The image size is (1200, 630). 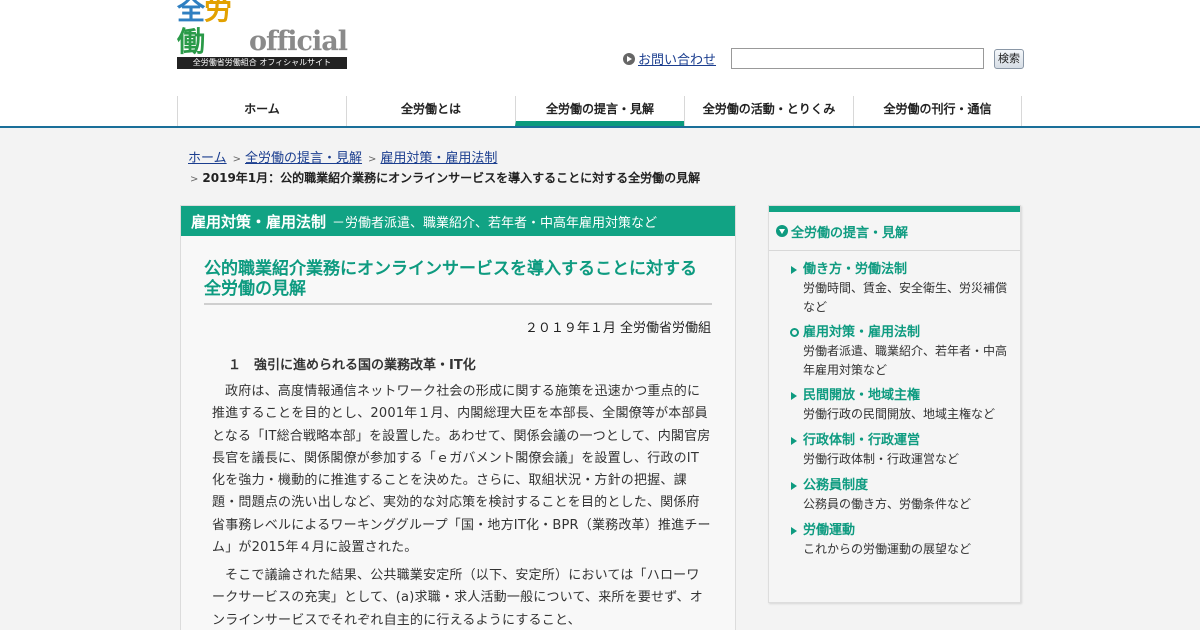 I want to click on logo-wordmark: 全労働 official, so click(x=262, y=29).